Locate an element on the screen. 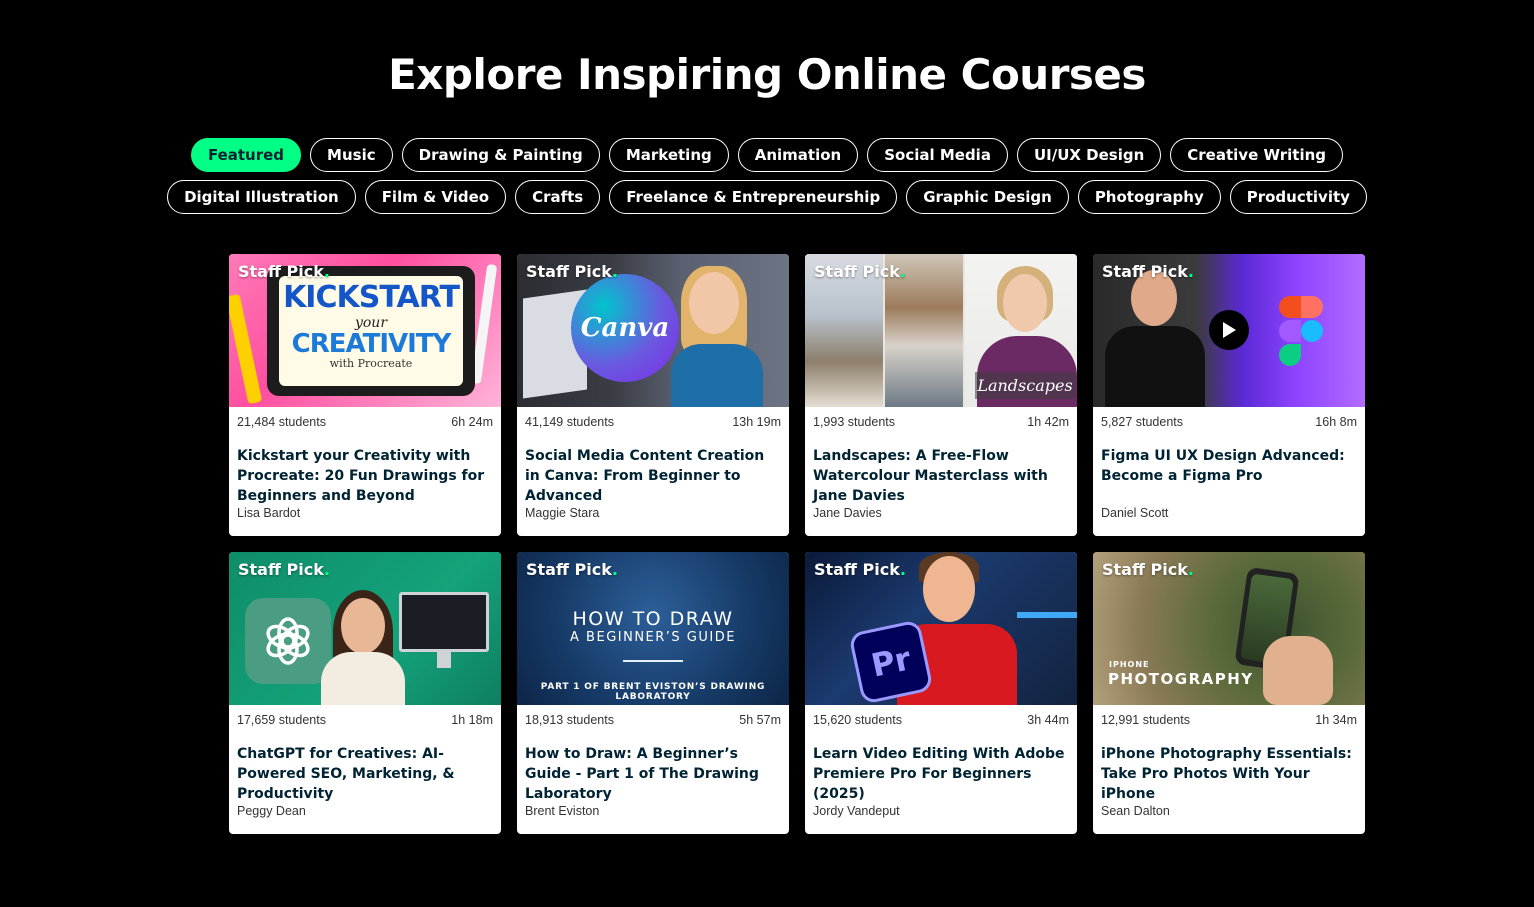  student-count: 17,659 students is located at coordinates (281, 720).